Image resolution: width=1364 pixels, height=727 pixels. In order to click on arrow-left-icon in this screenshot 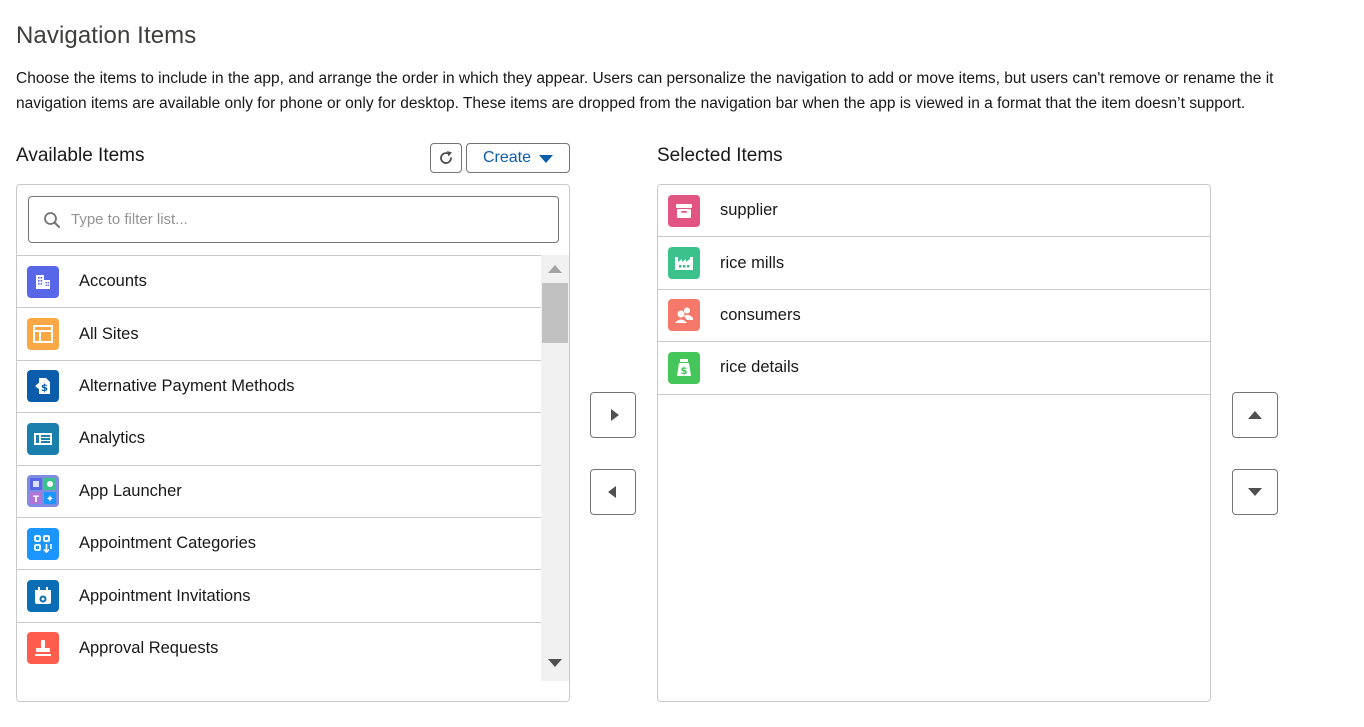, I will do `click(611, 492)`.